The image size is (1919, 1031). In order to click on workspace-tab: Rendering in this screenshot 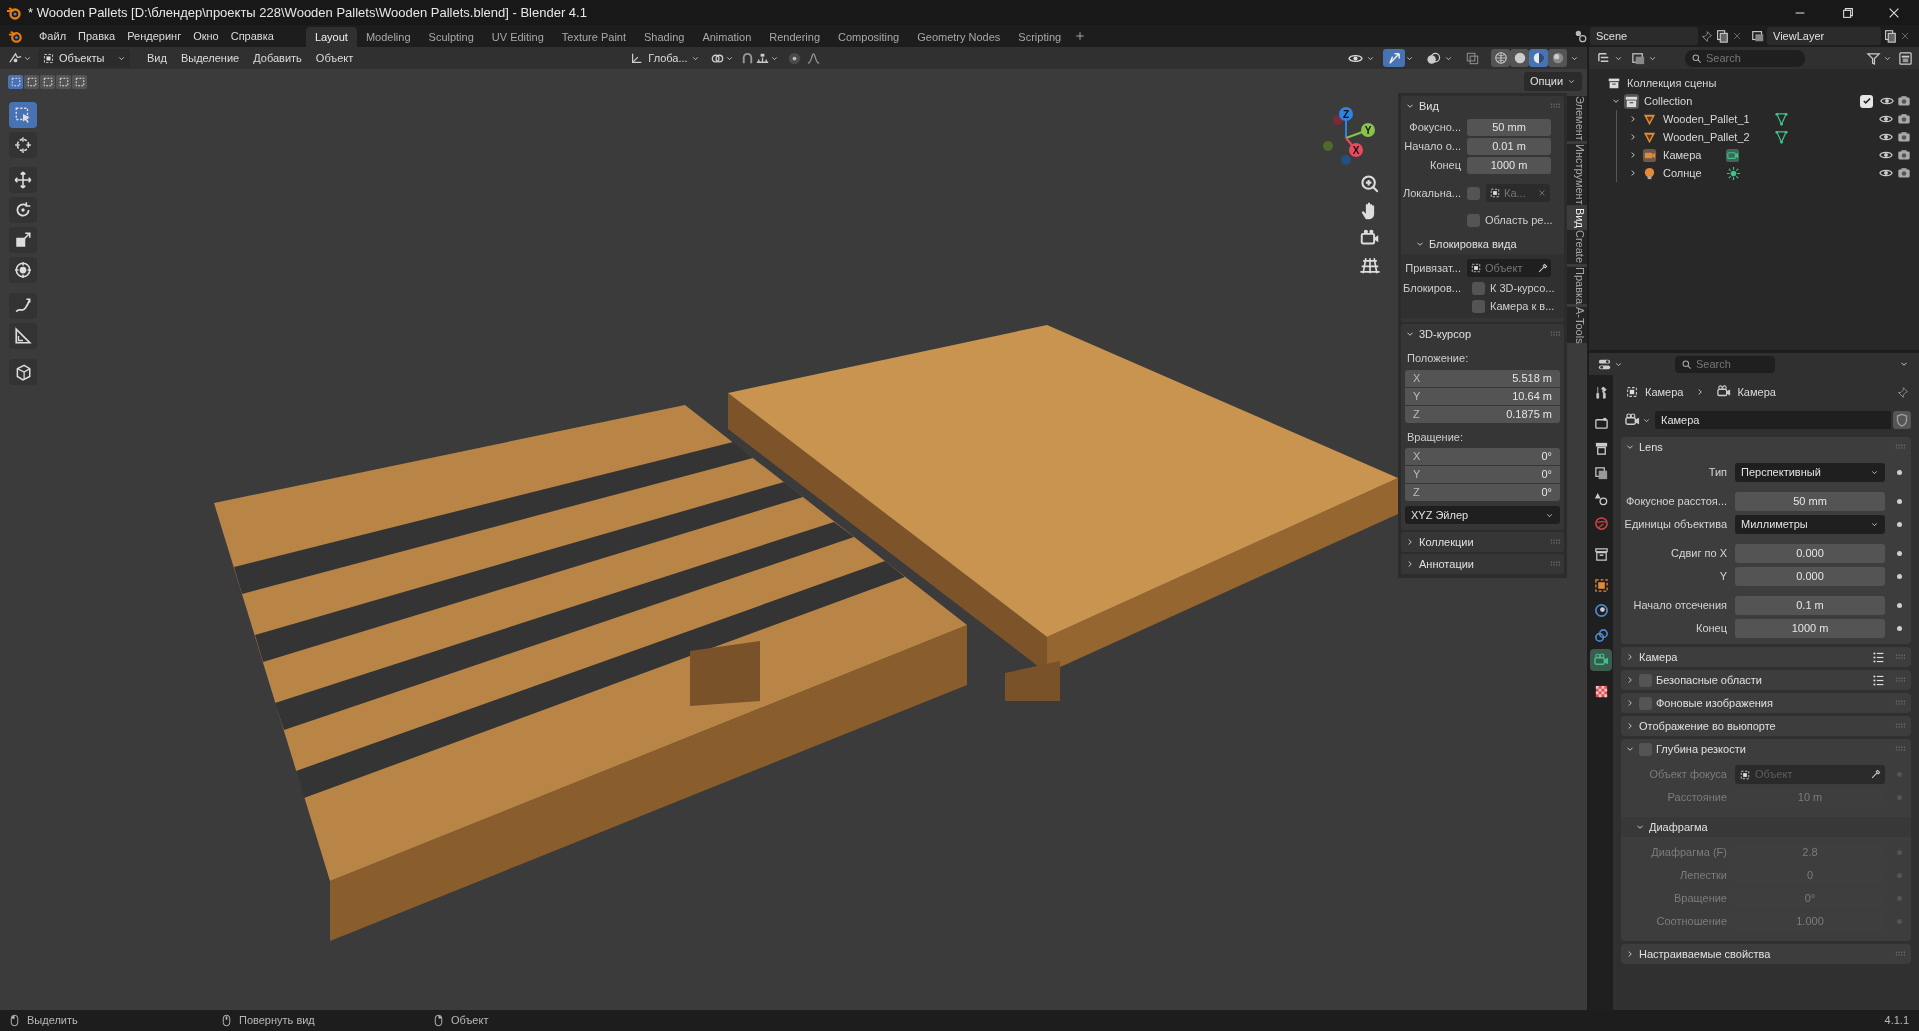, I will do `click(795, 37)`.